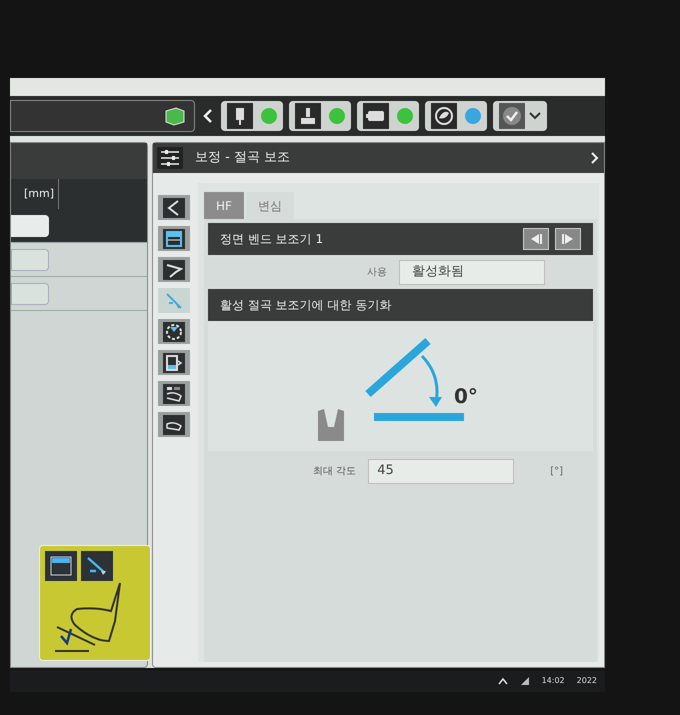  What do you see at coordinates (553, 681) in the screenshot?
I see `taskbar-time: 14:02` at bounding box center [553, 681].